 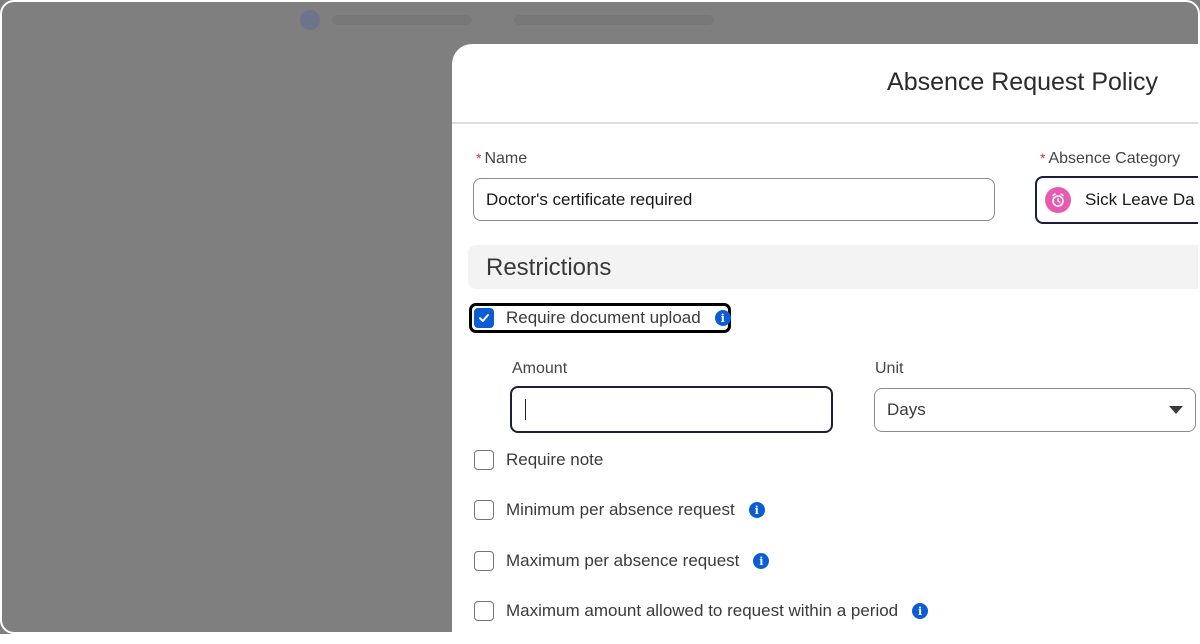 I want to click on alarm-clock-icon, so click(x=1058, y=200).